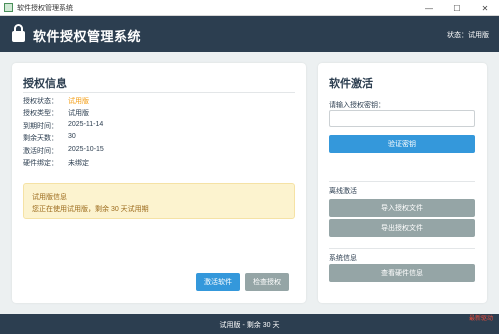 This screenshot has width=499, height=334. What do you see at coordinates (249, 34) in the screenshot?
I see `app-header: 软件授权管理系统 状态：试用版` at bounding box center [249, 34].